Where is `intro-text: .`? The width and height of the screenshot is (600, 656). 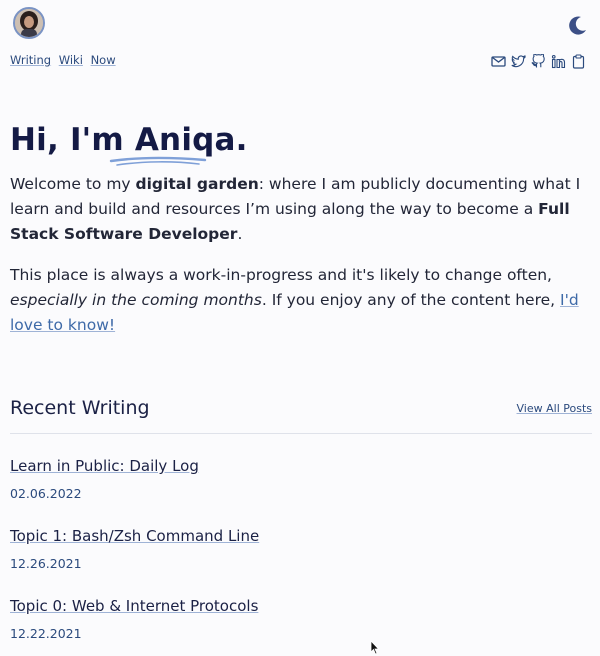
intro-text: . is located at coordinates (240, 234).